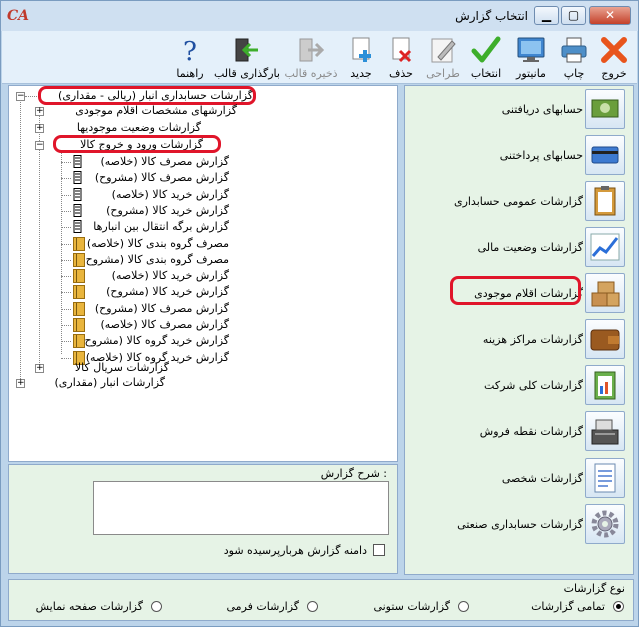 This screenshot has height=627, width=639. What do you see at coordinates (379, 550) in the screenshot?
I see `ask-range-checkbox` at bounding box center [379, 550].